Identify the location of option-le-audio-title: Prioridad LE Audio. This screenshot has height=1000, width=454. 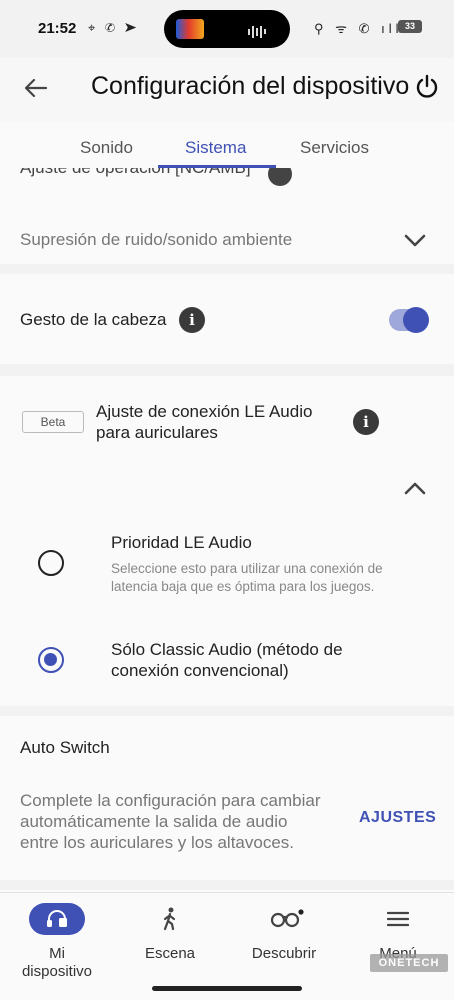
(181, 542).